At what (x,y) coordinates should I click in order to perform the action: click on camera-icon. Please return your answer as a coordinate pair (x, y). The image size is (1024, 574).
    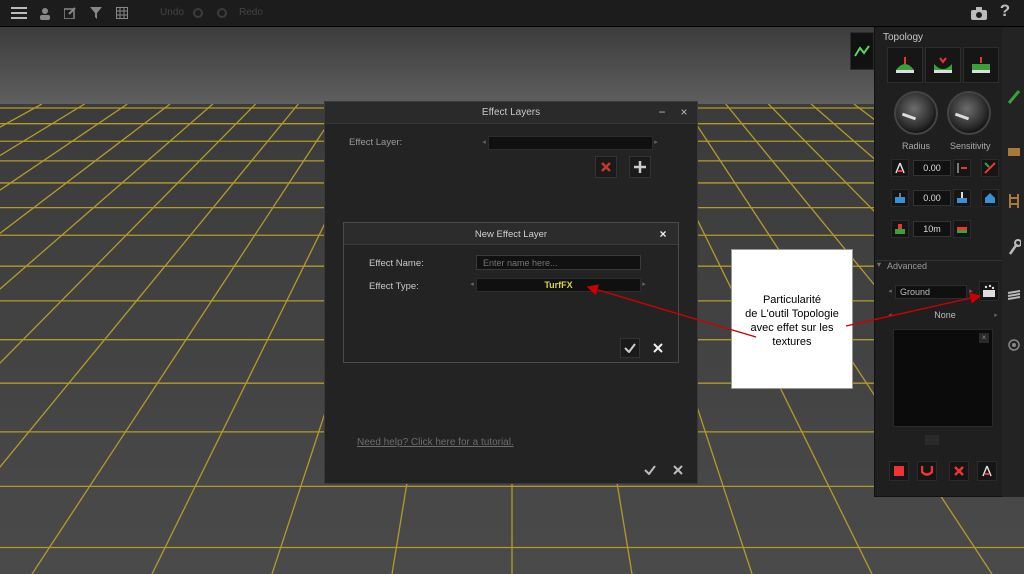
    Looking at the image, I should click on (979, 13).